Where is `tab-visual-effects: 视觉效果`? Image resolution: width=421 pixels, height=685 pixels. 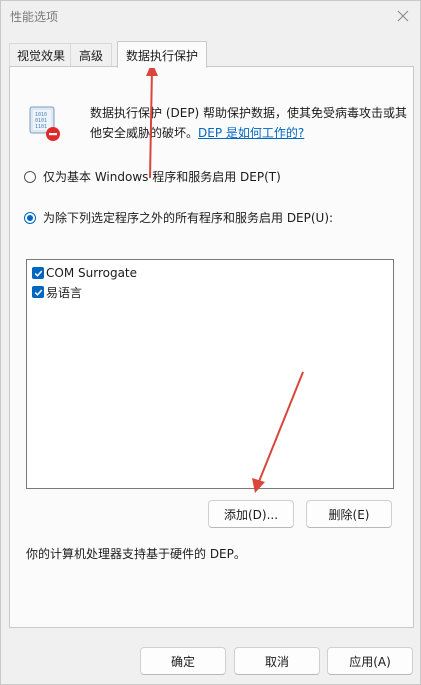
tab-visual-effects: 视觉效果 is located at coordinates (41, 55).